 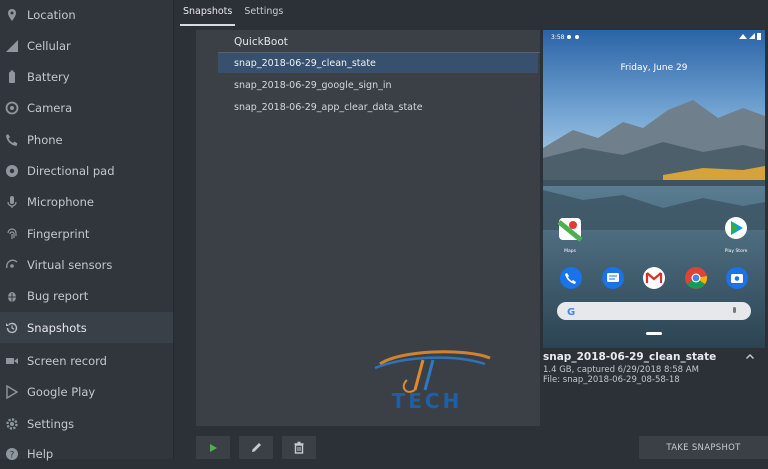 I want to click on snapshot-size-date: 1.4 GB, captured 6/29/2018 8:58 AM, so click(x=621, y=370).